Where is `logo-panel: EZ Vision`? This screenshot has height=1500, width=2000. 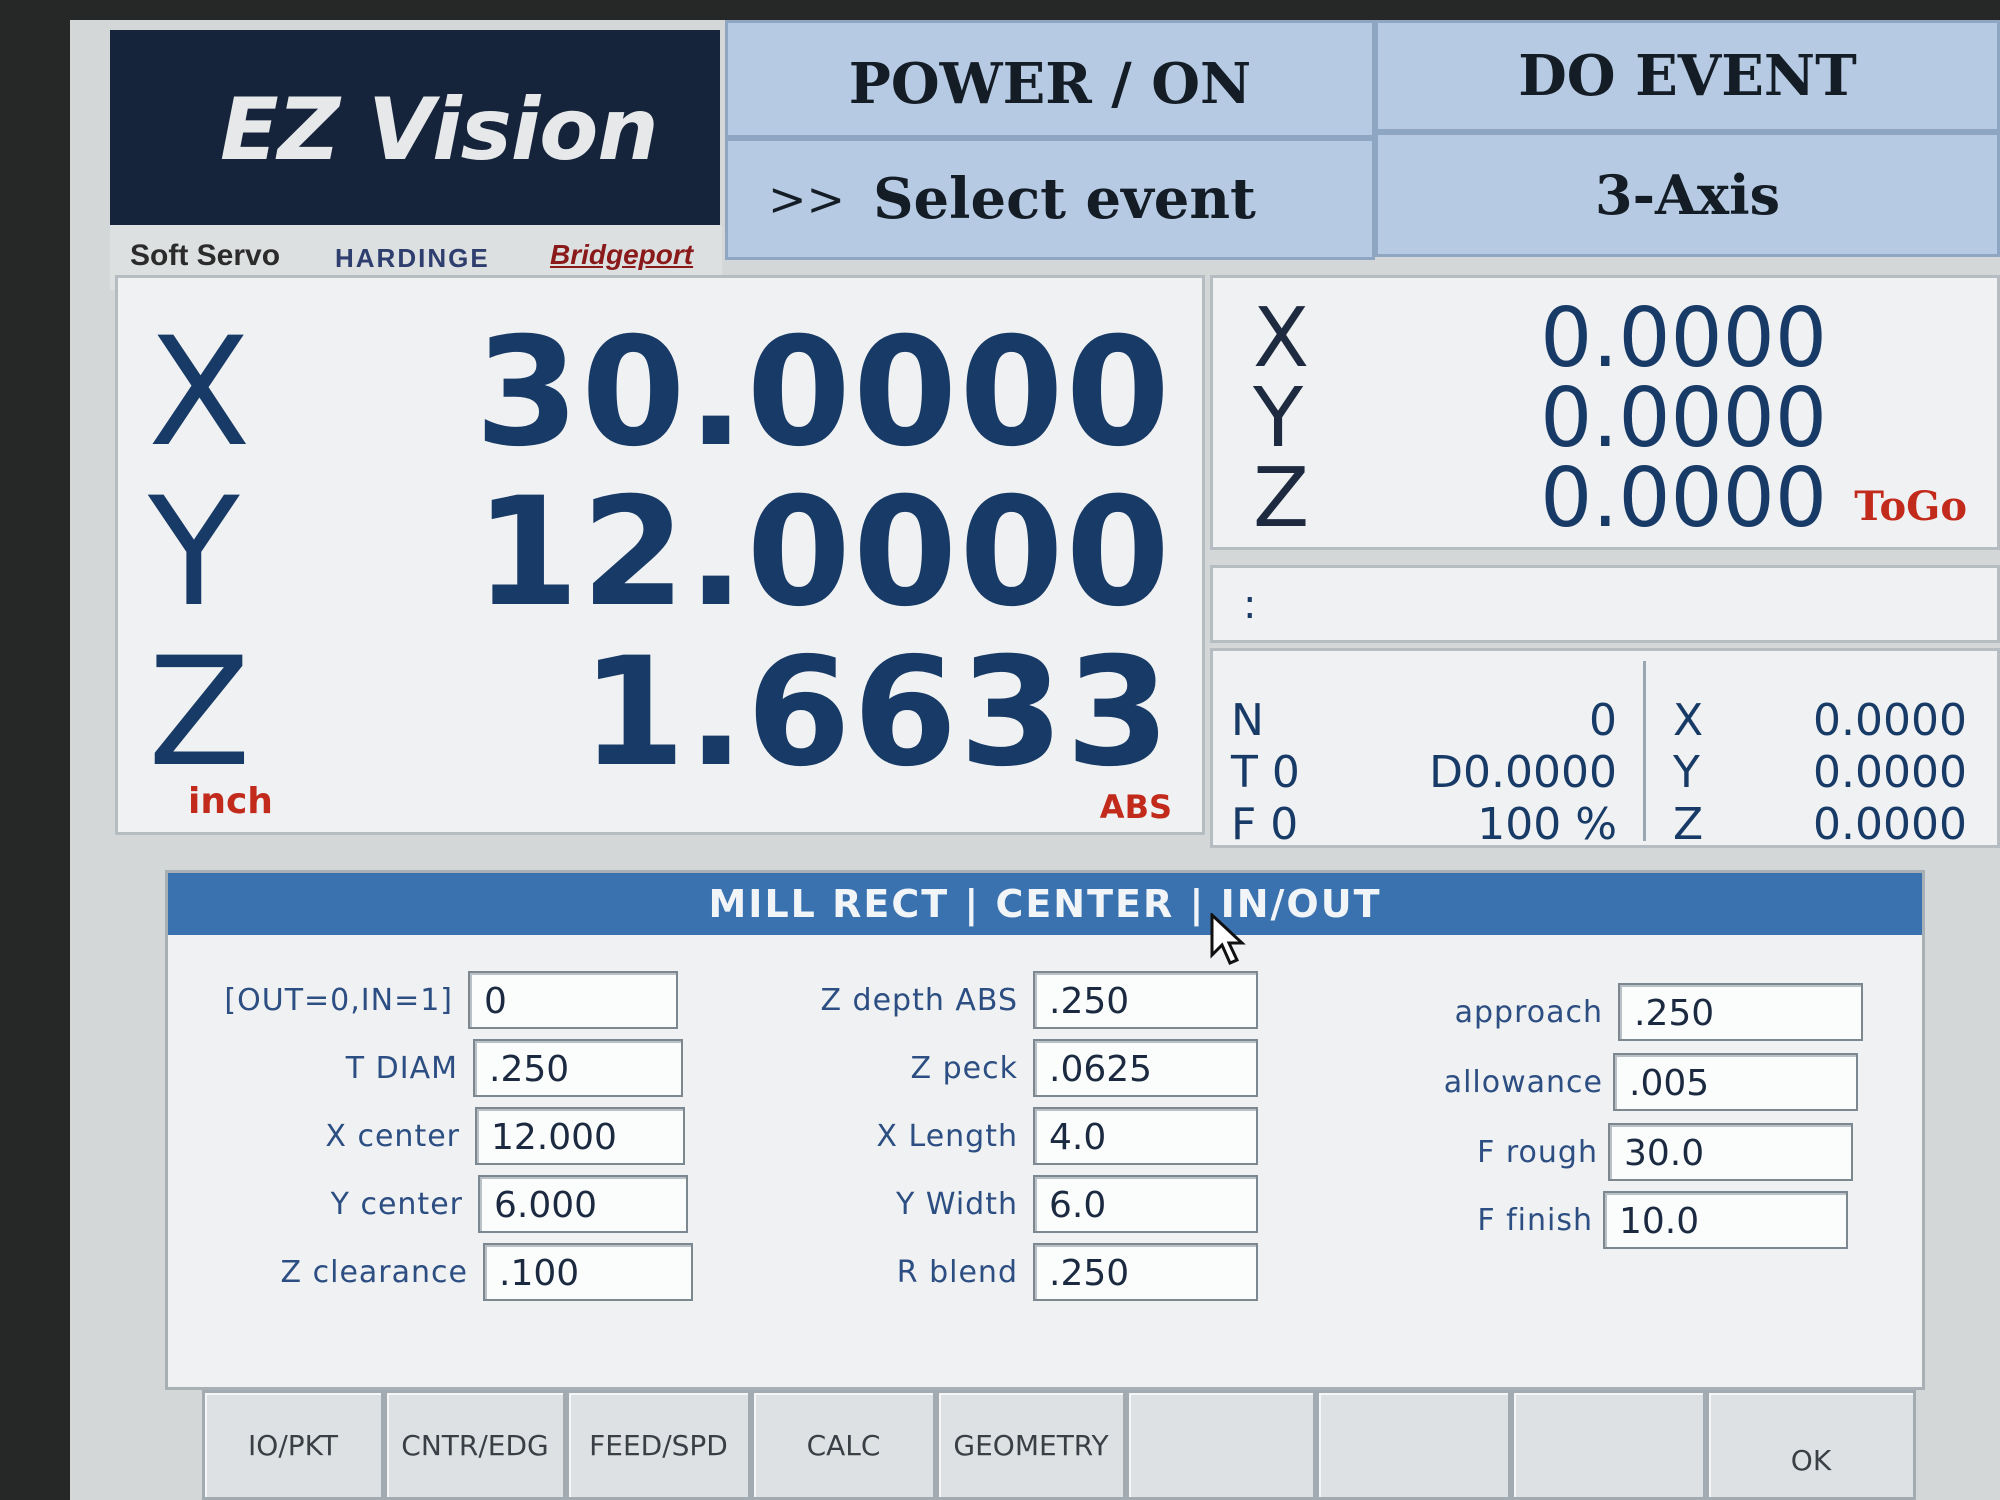
logo-panel: EZ Vision is located at coordinates (415, 130).